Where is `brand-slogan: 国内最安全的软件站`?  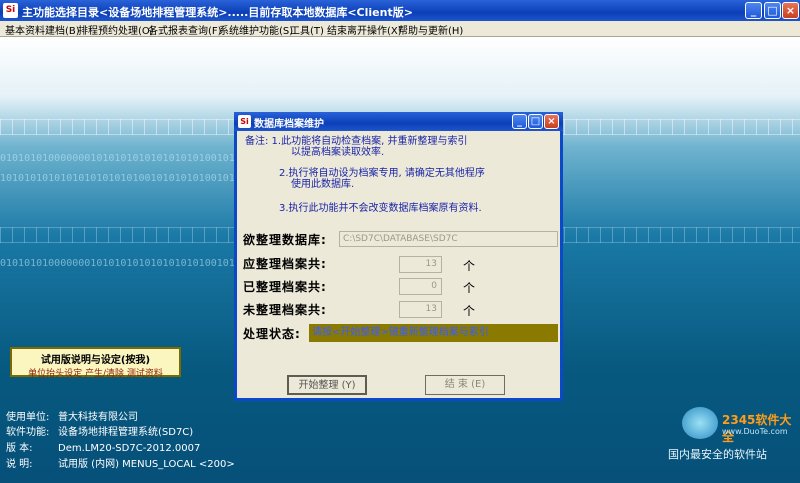 brand-slogan: 国内最安全的软件站 is located at coordinates (717, 454).